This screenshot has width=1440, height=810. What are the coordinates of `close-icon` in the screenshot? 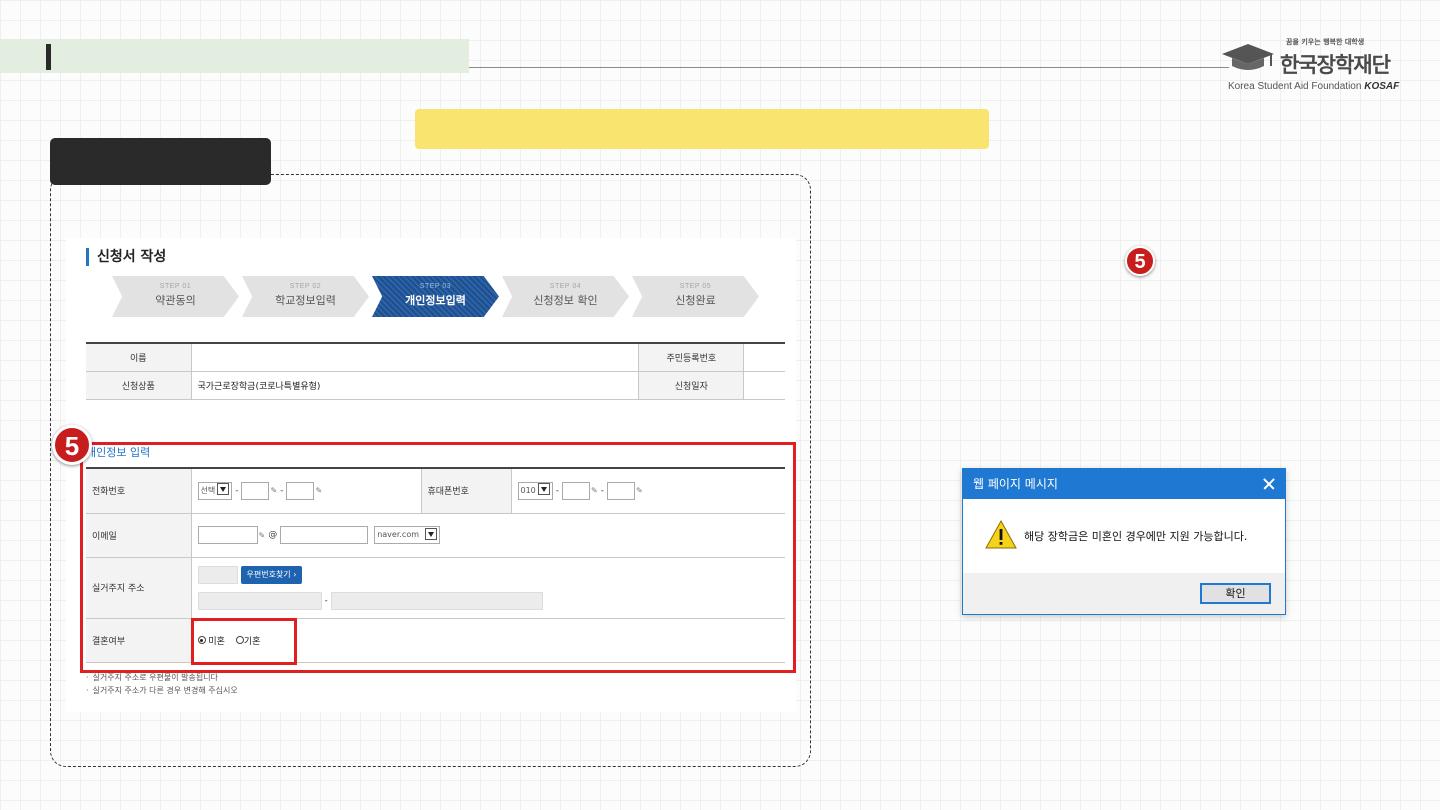 It's located at (1269, 484).